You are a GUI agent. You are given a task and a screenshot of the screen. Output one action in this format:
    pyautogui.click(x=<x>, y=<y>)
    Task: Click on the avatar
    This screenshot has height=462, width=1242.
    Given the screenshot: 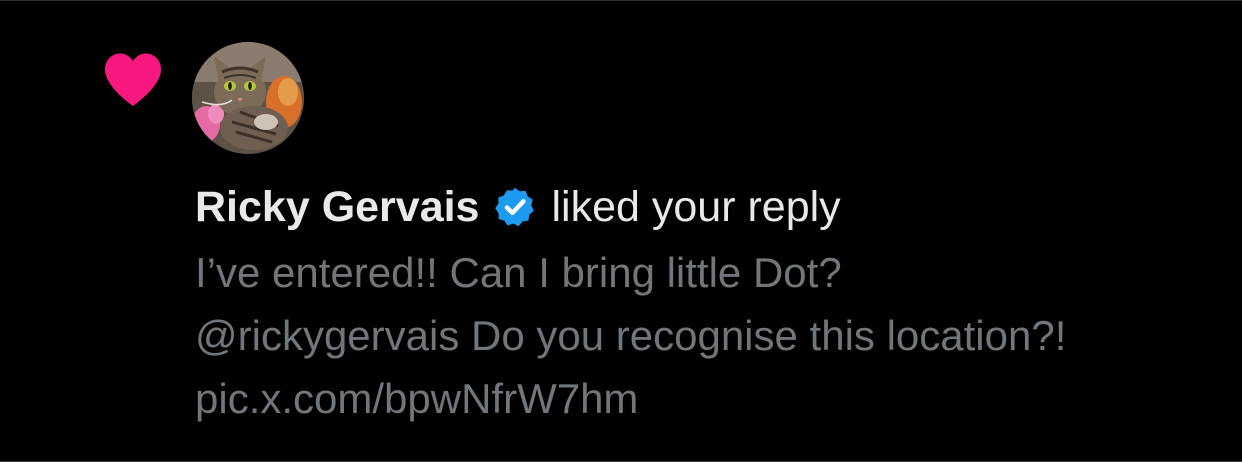 What is the action you would take?
    pyautogui.click(x=248, y=98)
    